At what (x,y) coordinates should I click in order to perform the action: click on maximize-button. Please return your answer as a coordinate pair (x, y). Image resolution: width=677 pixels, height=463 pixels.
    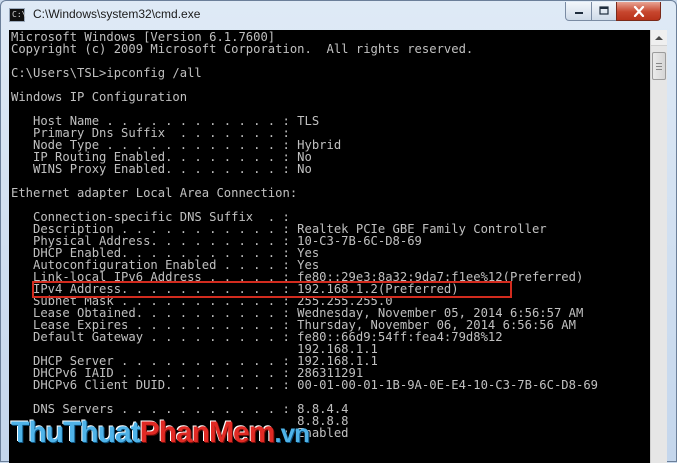
    Looking at the image, I should click on (604, 11).